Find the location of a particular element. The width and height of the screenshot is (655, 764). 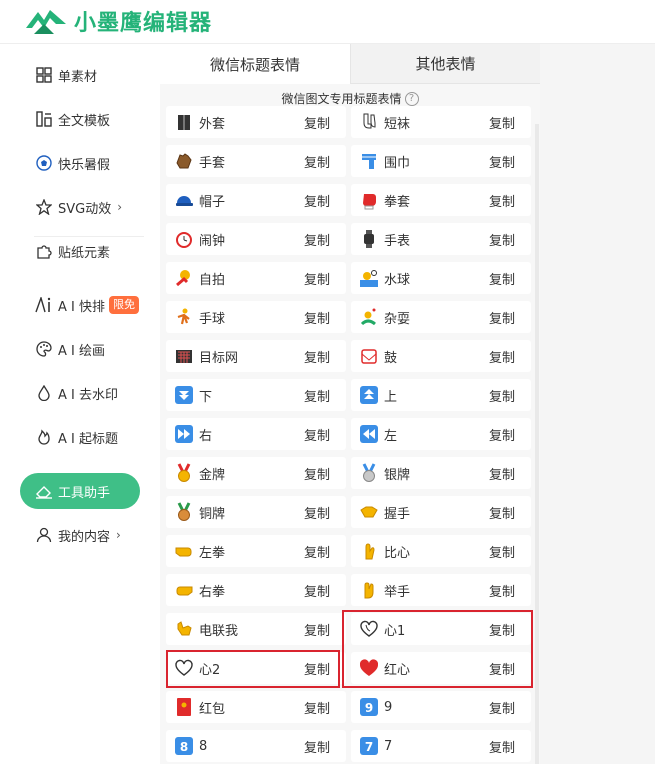

free-badge: 限免 is located at coordinates (124, 305).